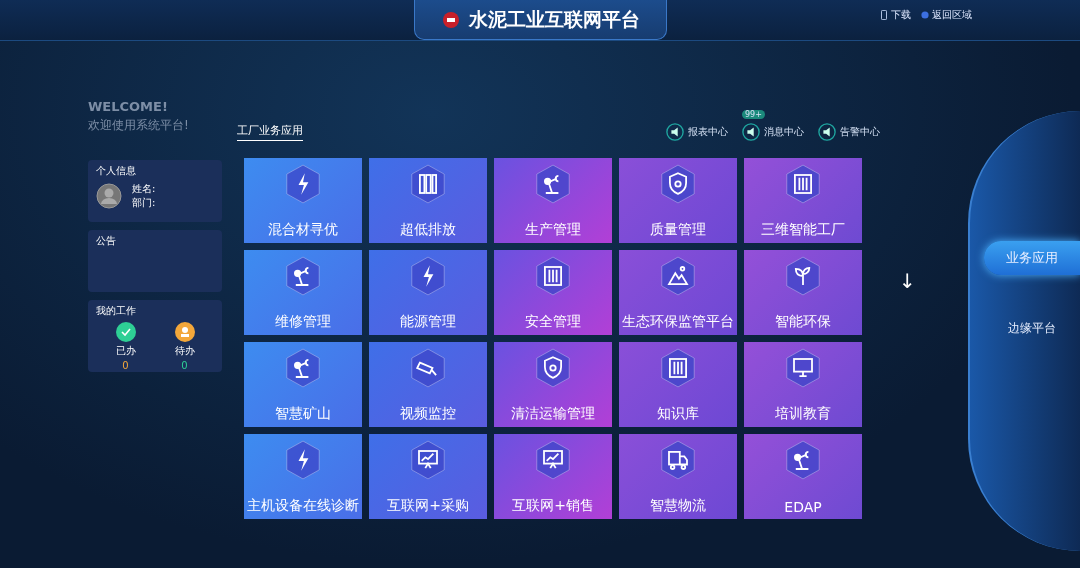  I want to click on phone-icon, so click(884, 15).